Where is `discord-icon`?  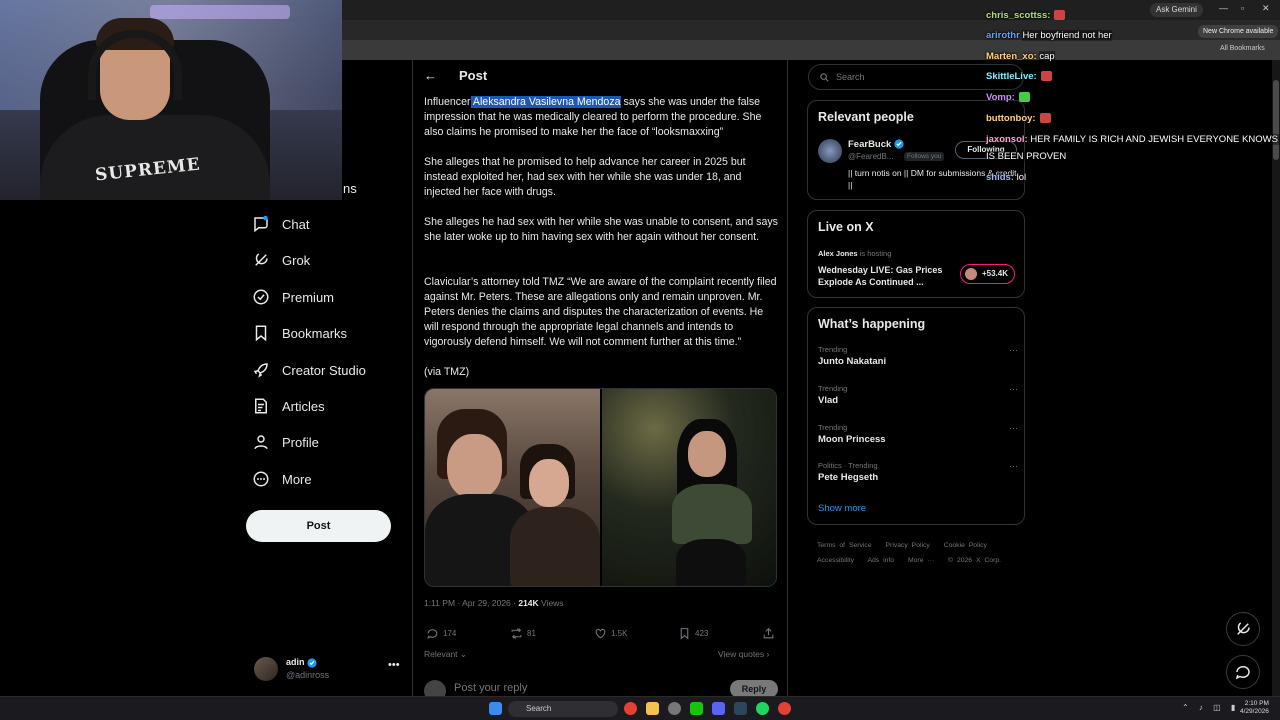 discord-icon is located at coordinates (718, 708).